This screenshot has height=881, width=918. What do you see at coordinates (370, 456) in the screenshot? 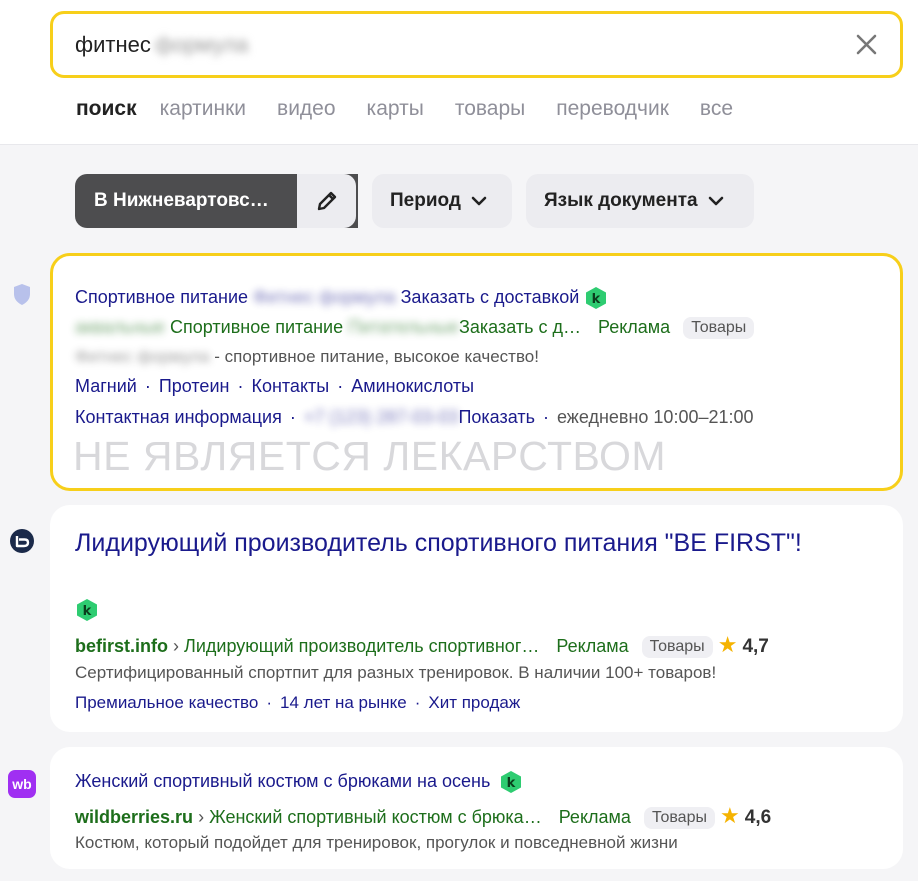
I see `disclaimer-watermark: НЕ ЯВЛЯЕТСЯ ЛЕКАРСТВОМ` at bounding box center [370, 456].